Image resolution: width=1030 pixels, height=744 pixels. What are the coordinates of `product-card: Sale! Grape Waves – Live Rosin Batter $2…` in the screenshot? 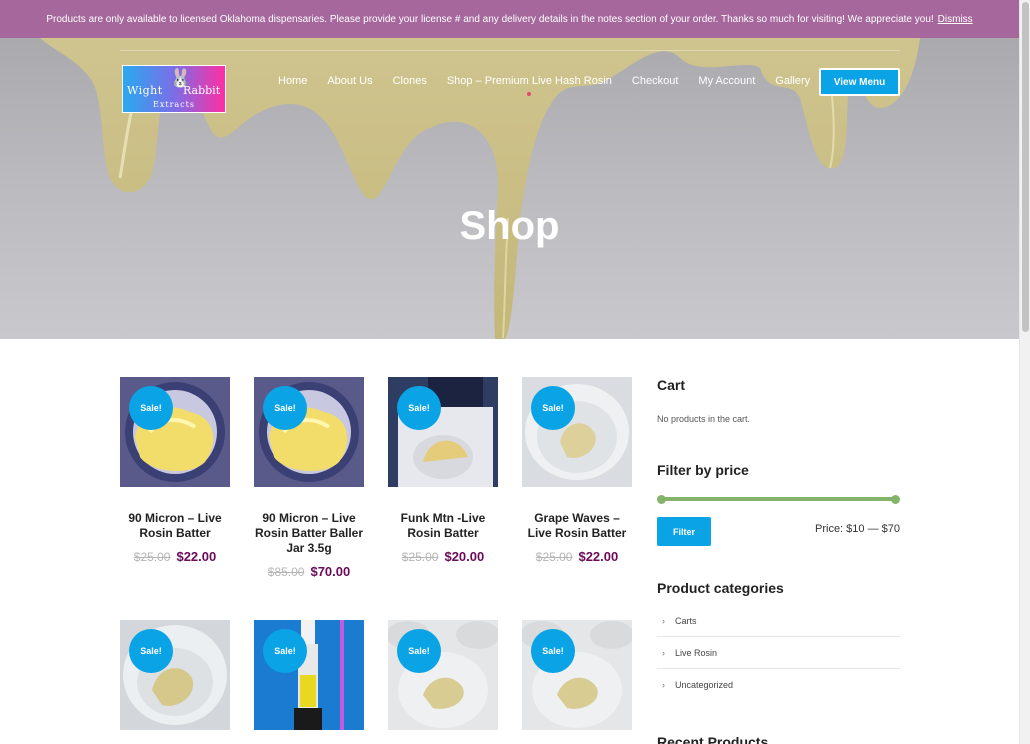 It's located at (577, 470).